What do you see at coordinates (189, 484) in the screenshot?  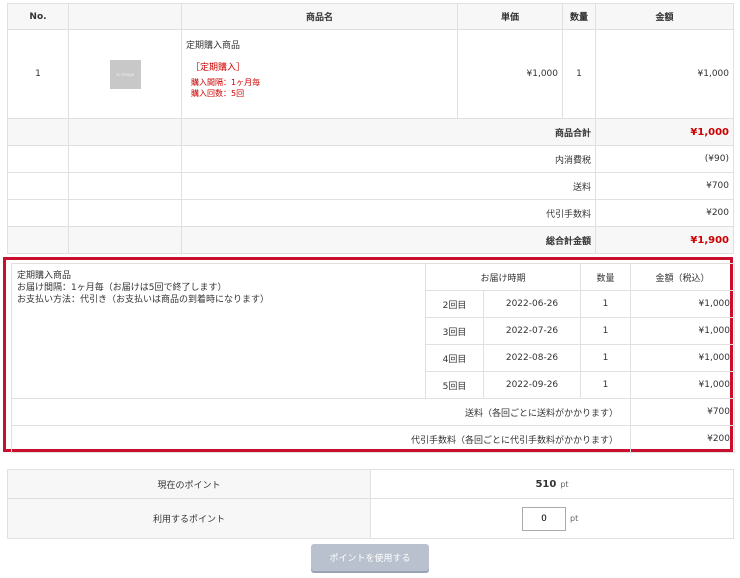 I see `current-points-label: 現在のポイント` at bounding box center [189, 484].